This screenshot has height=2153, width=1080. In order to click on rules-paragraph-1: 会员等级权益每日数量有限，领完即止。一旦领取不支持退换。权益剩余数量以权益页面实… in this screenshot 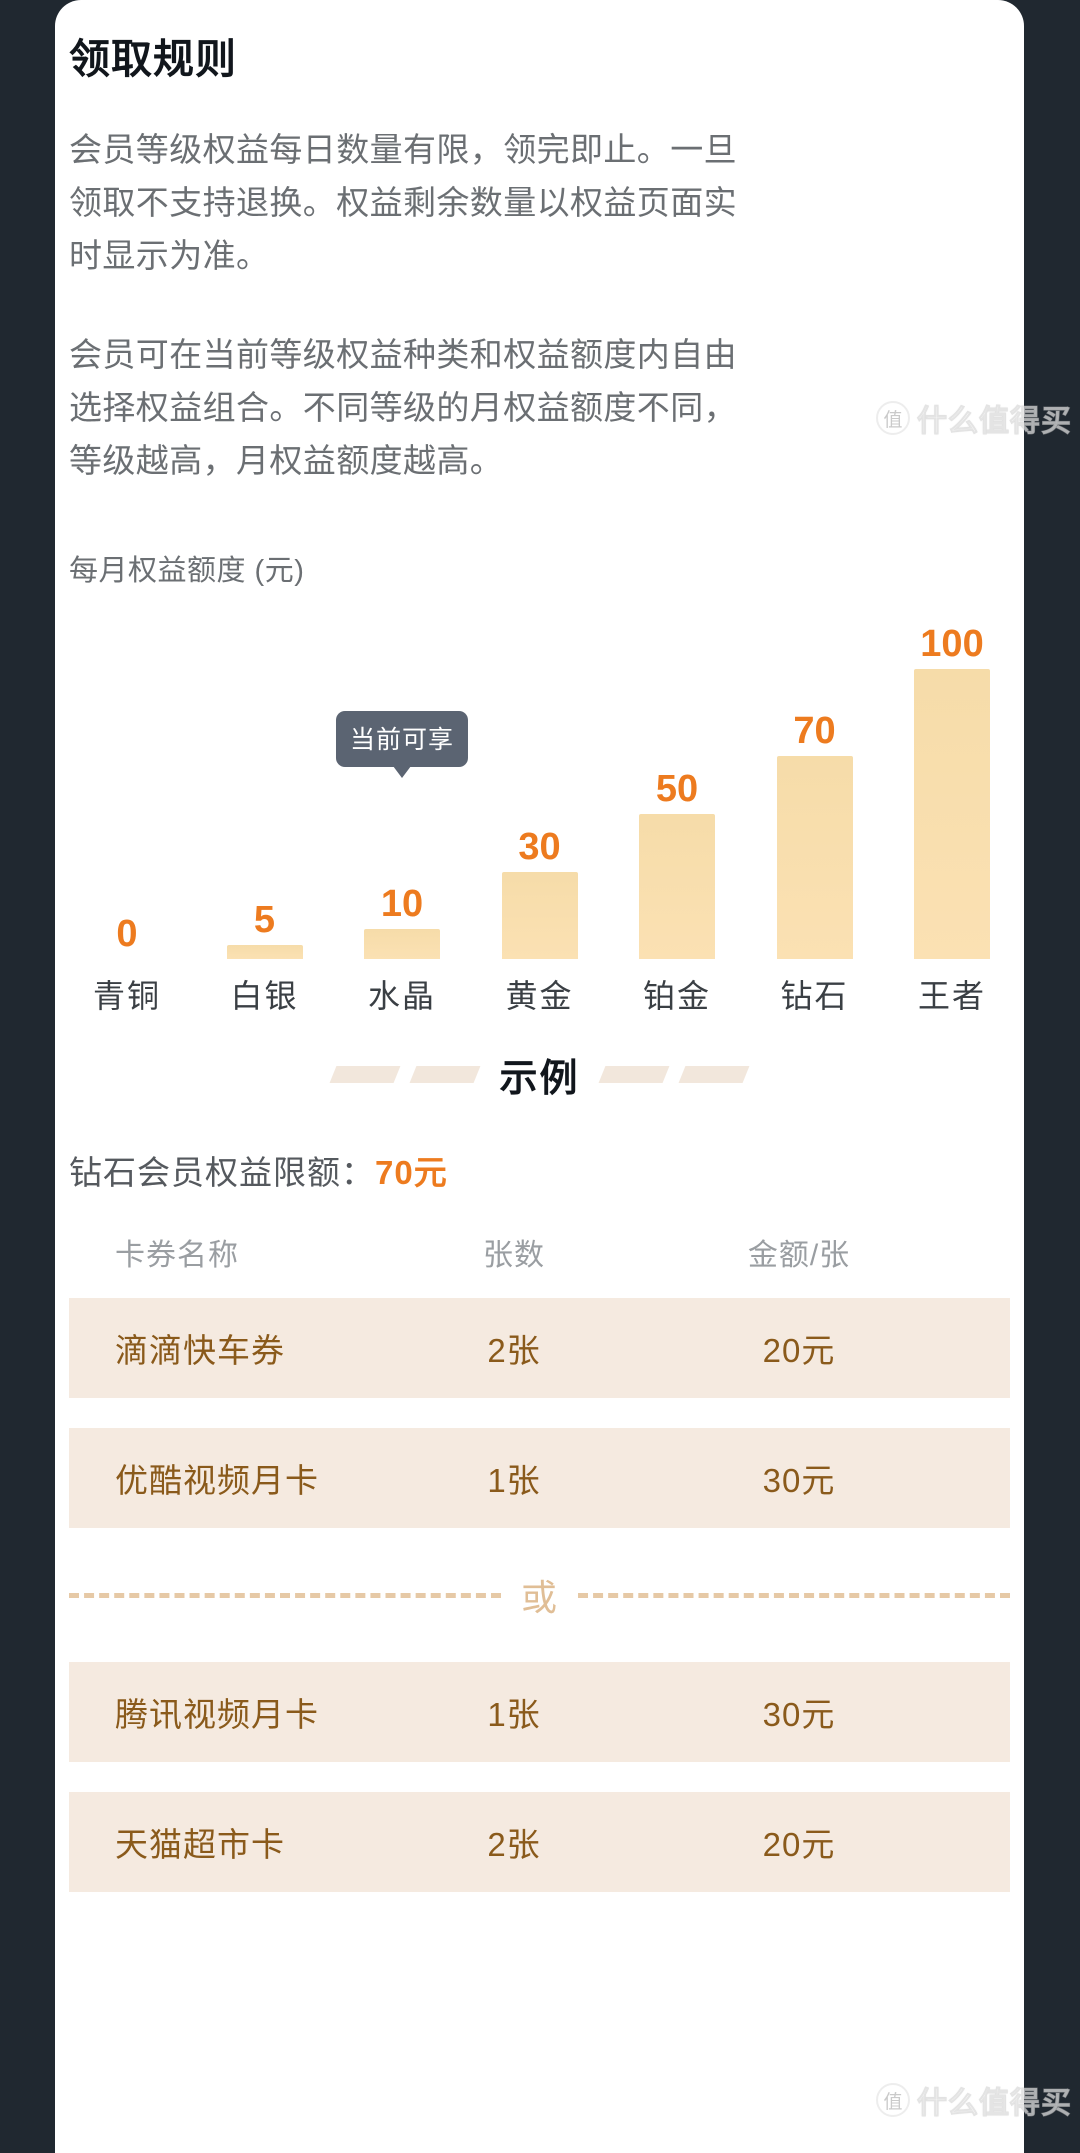, I will do `click(403, 202)`.